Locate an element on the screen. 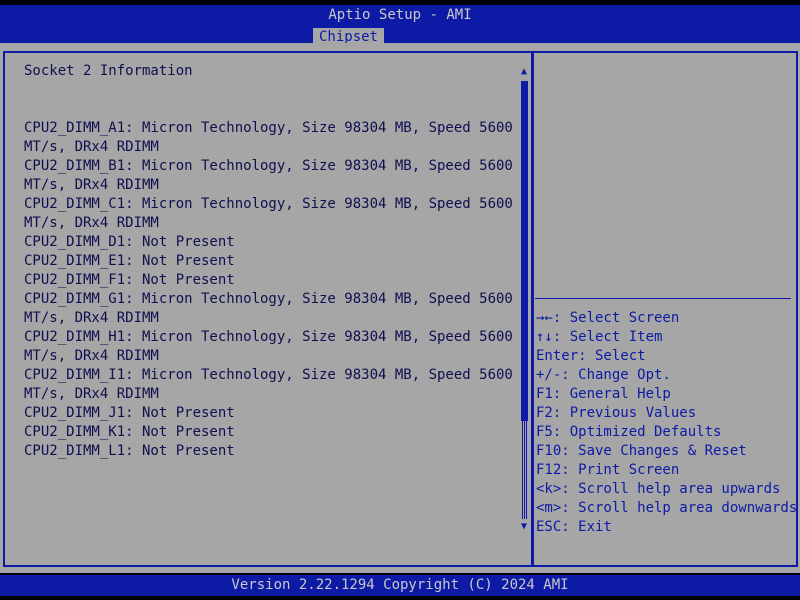 The width and height of the screenshot is (800, 600). help-key-change-opt: +/-: Change Opt. is located at coordinates (603, 375).